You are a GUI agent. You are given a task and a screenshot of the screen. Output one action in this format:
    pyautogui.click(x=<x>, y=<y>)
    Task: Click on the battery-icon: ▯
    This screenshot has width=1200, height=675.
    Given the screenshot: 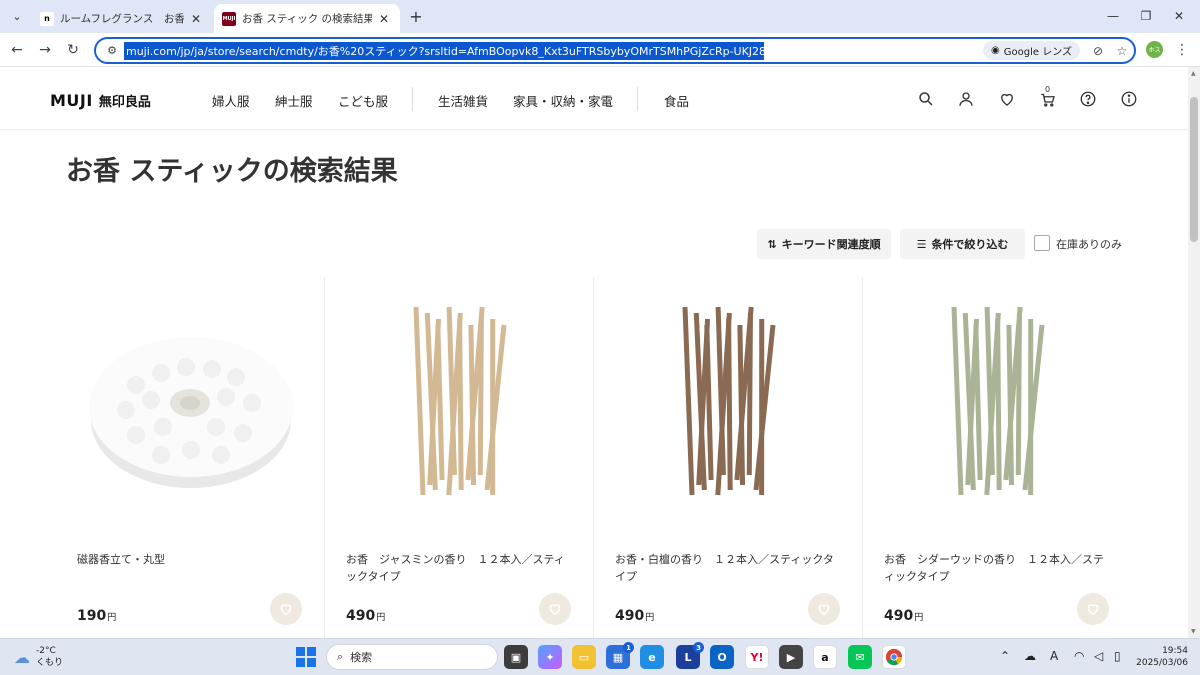 What is the action you would take?
    pyautogui.click(x=1117, y=656)
    